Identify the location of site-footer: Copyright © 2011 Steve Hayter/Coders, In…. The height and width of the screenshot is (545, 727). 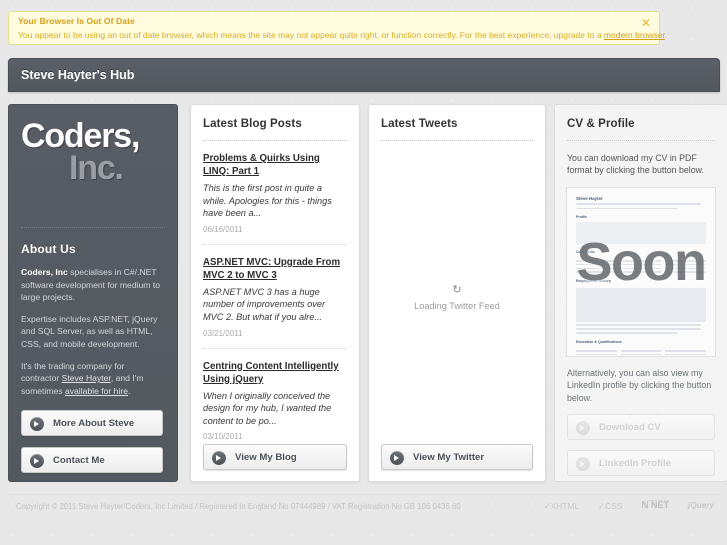
(364, 506).